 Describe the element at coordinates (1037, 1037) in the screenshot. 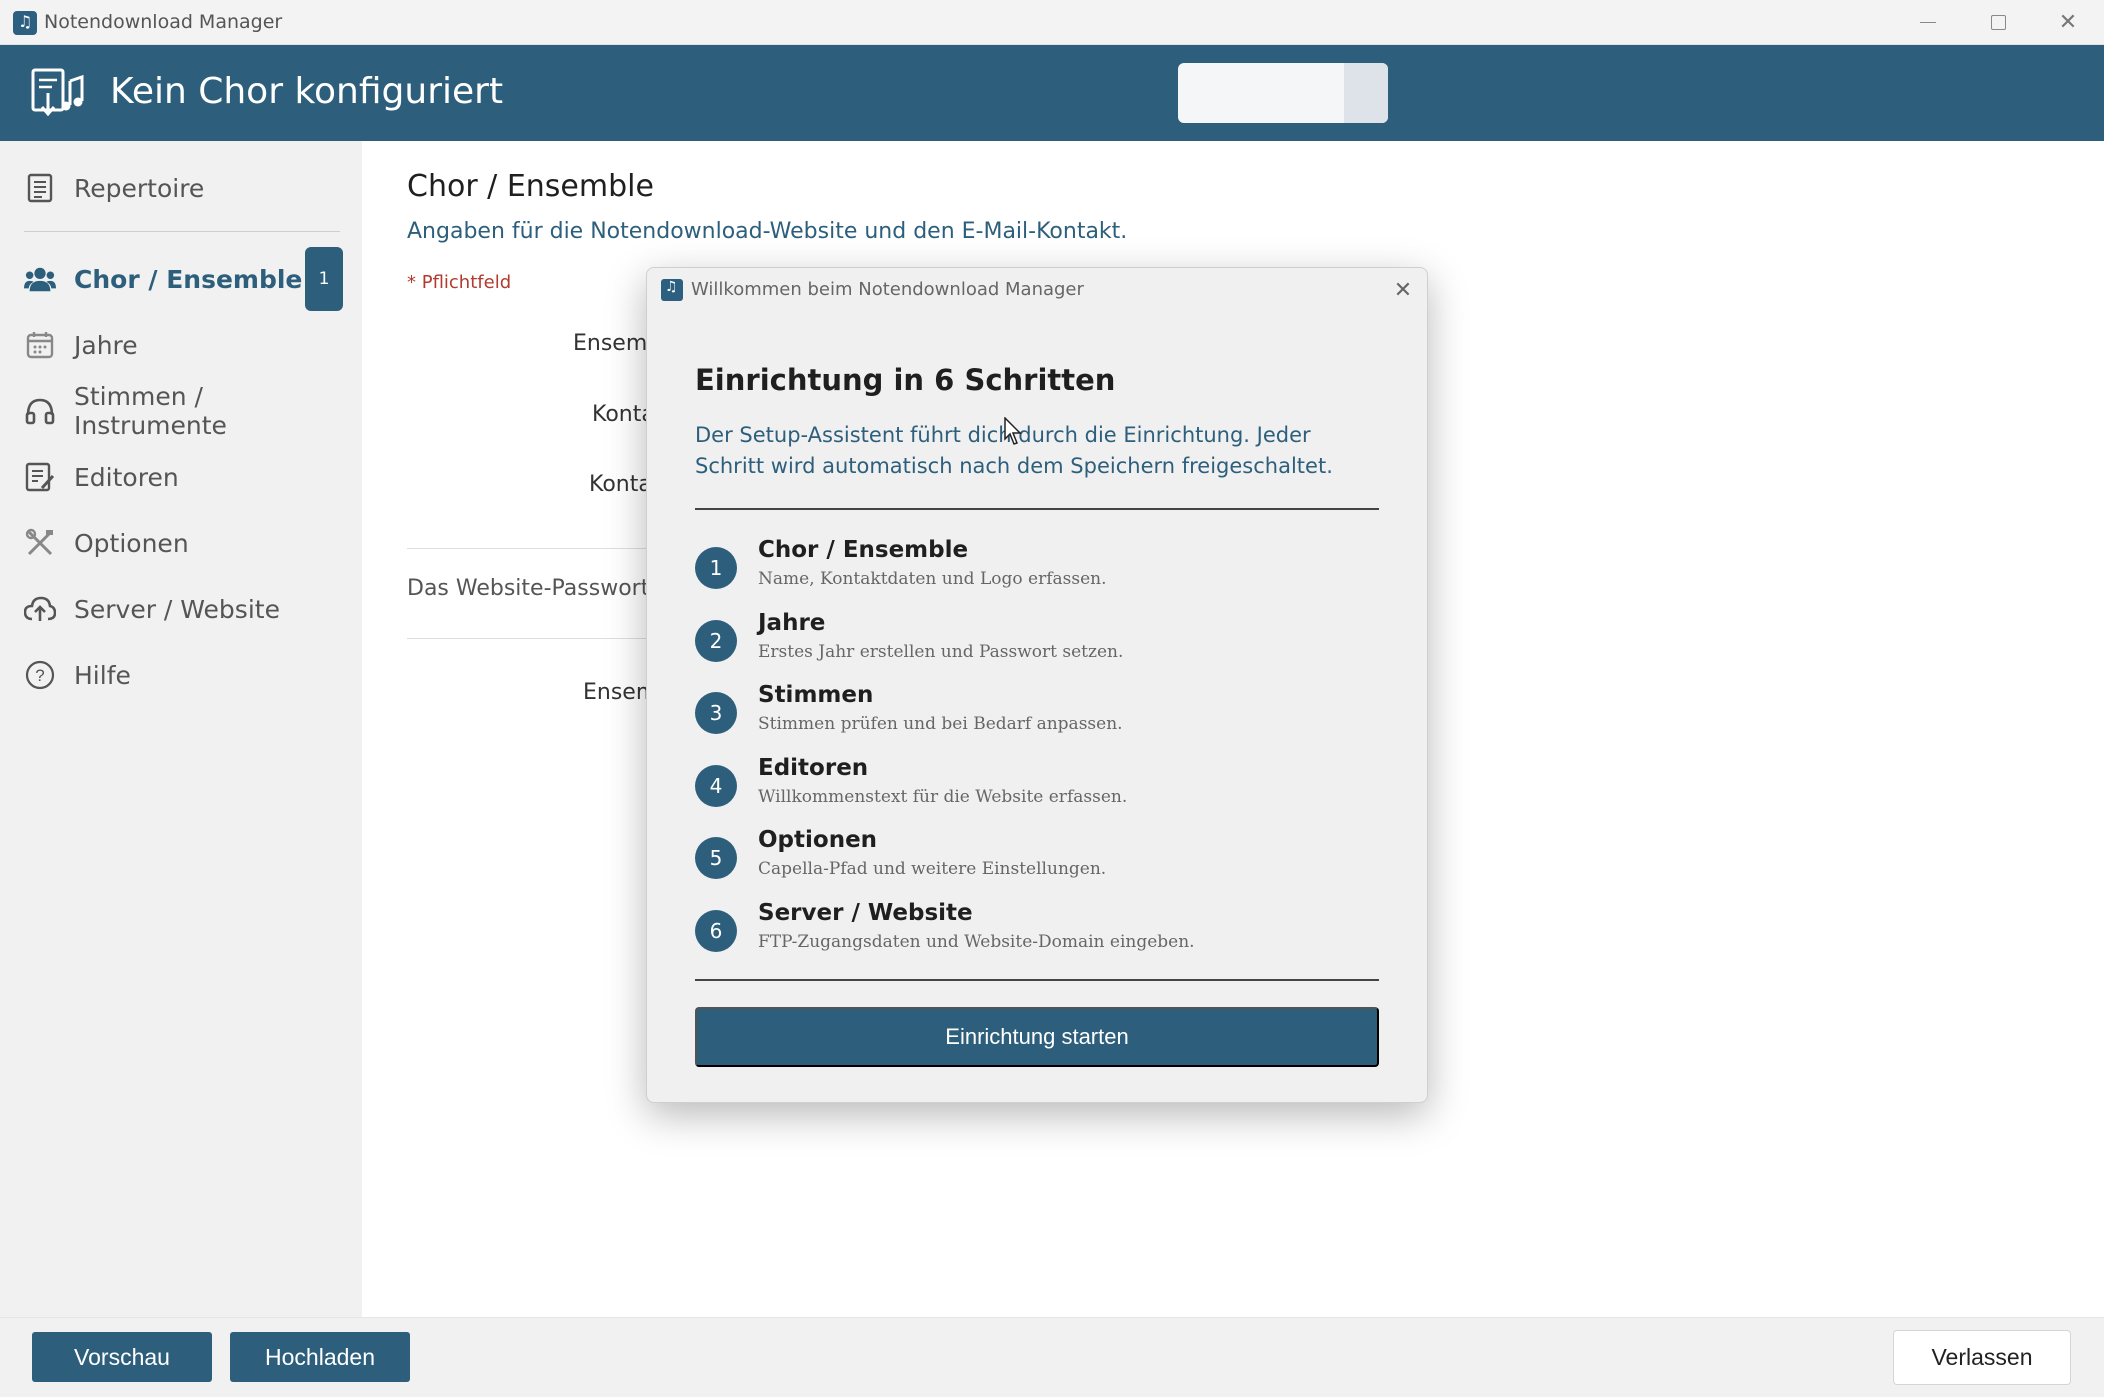

I see `start-setup-button: Einrichtung starten` at that location.